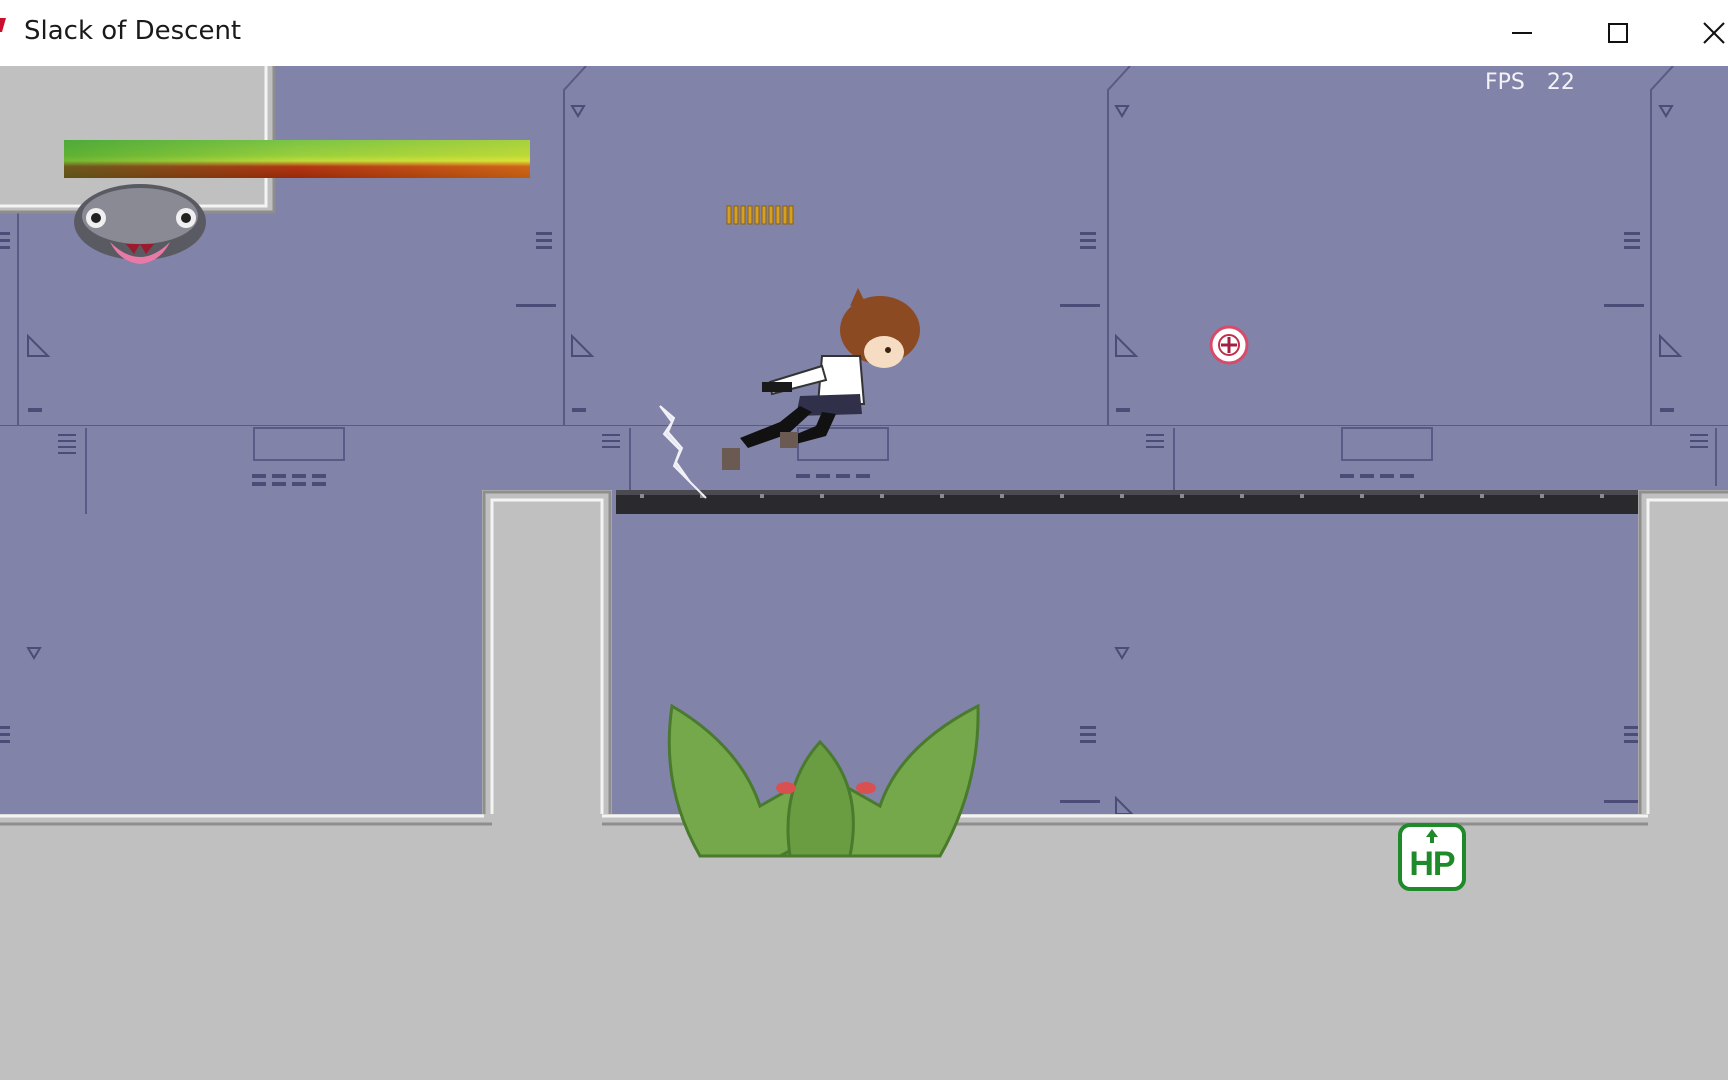 The width and height of the screenshot is (1728, 1080). I want to click on lower-left-wall, so click(241, 664).